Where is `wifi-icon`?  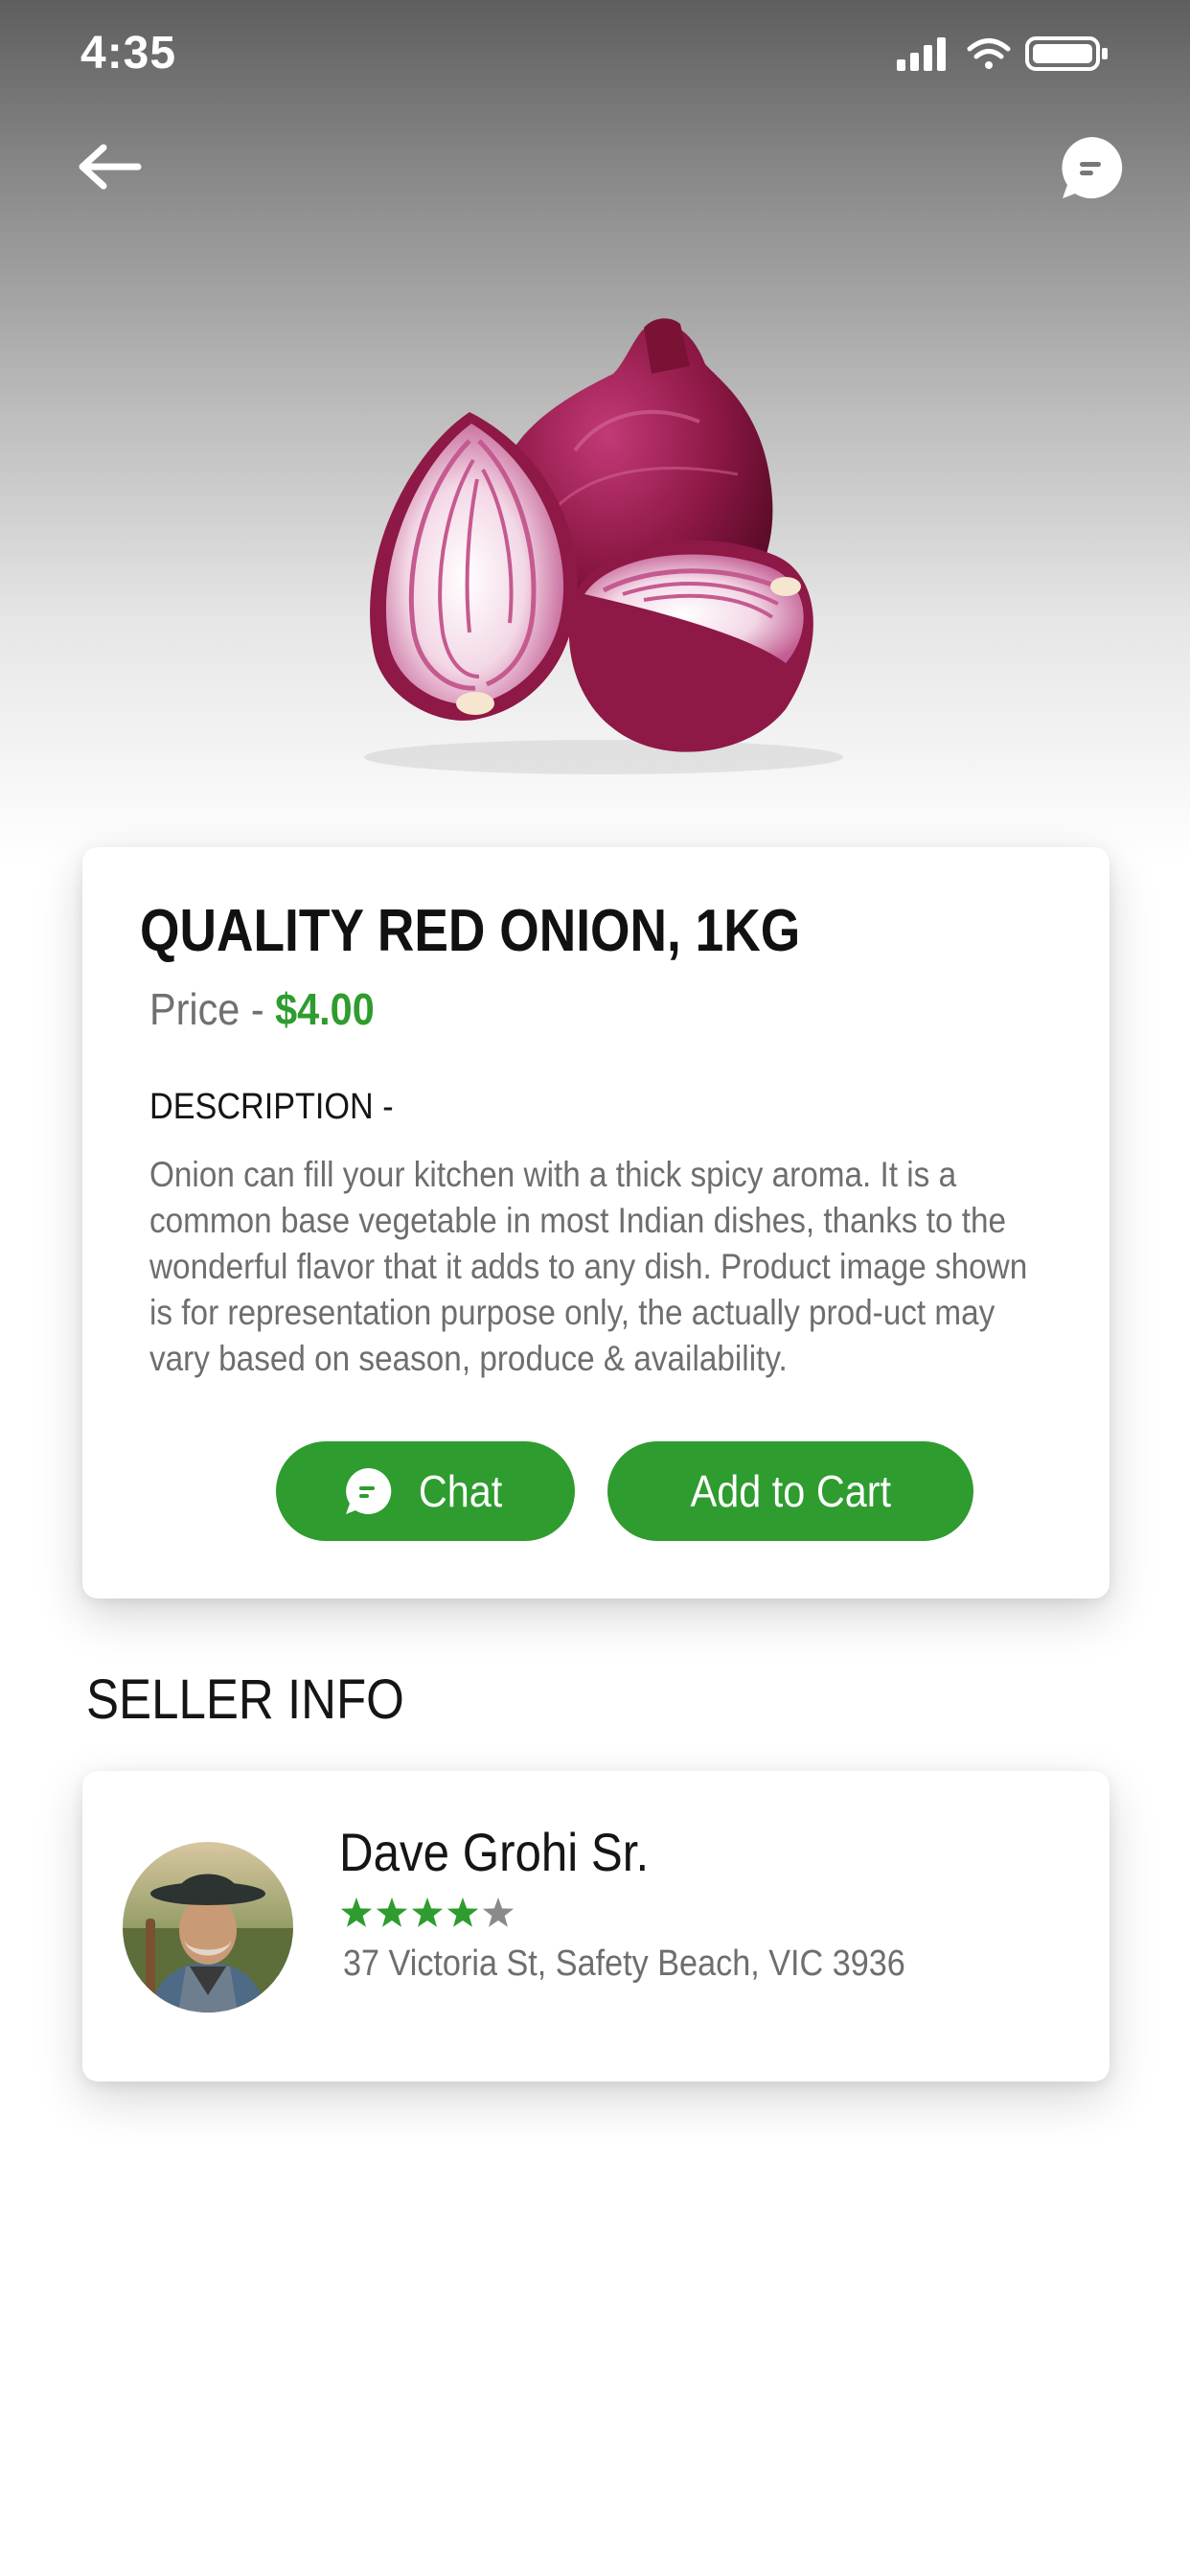
wifi-icon is located at coordinates (989, 53).